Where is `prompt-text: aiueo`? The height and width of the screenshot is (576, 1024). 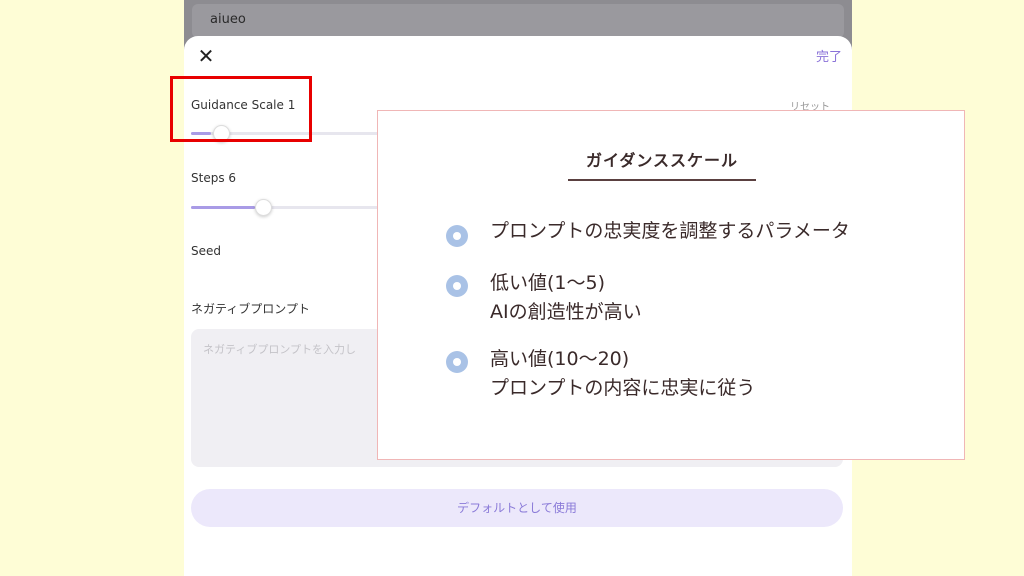
prompt-text: aiueo is located at coordinates (228, 19).